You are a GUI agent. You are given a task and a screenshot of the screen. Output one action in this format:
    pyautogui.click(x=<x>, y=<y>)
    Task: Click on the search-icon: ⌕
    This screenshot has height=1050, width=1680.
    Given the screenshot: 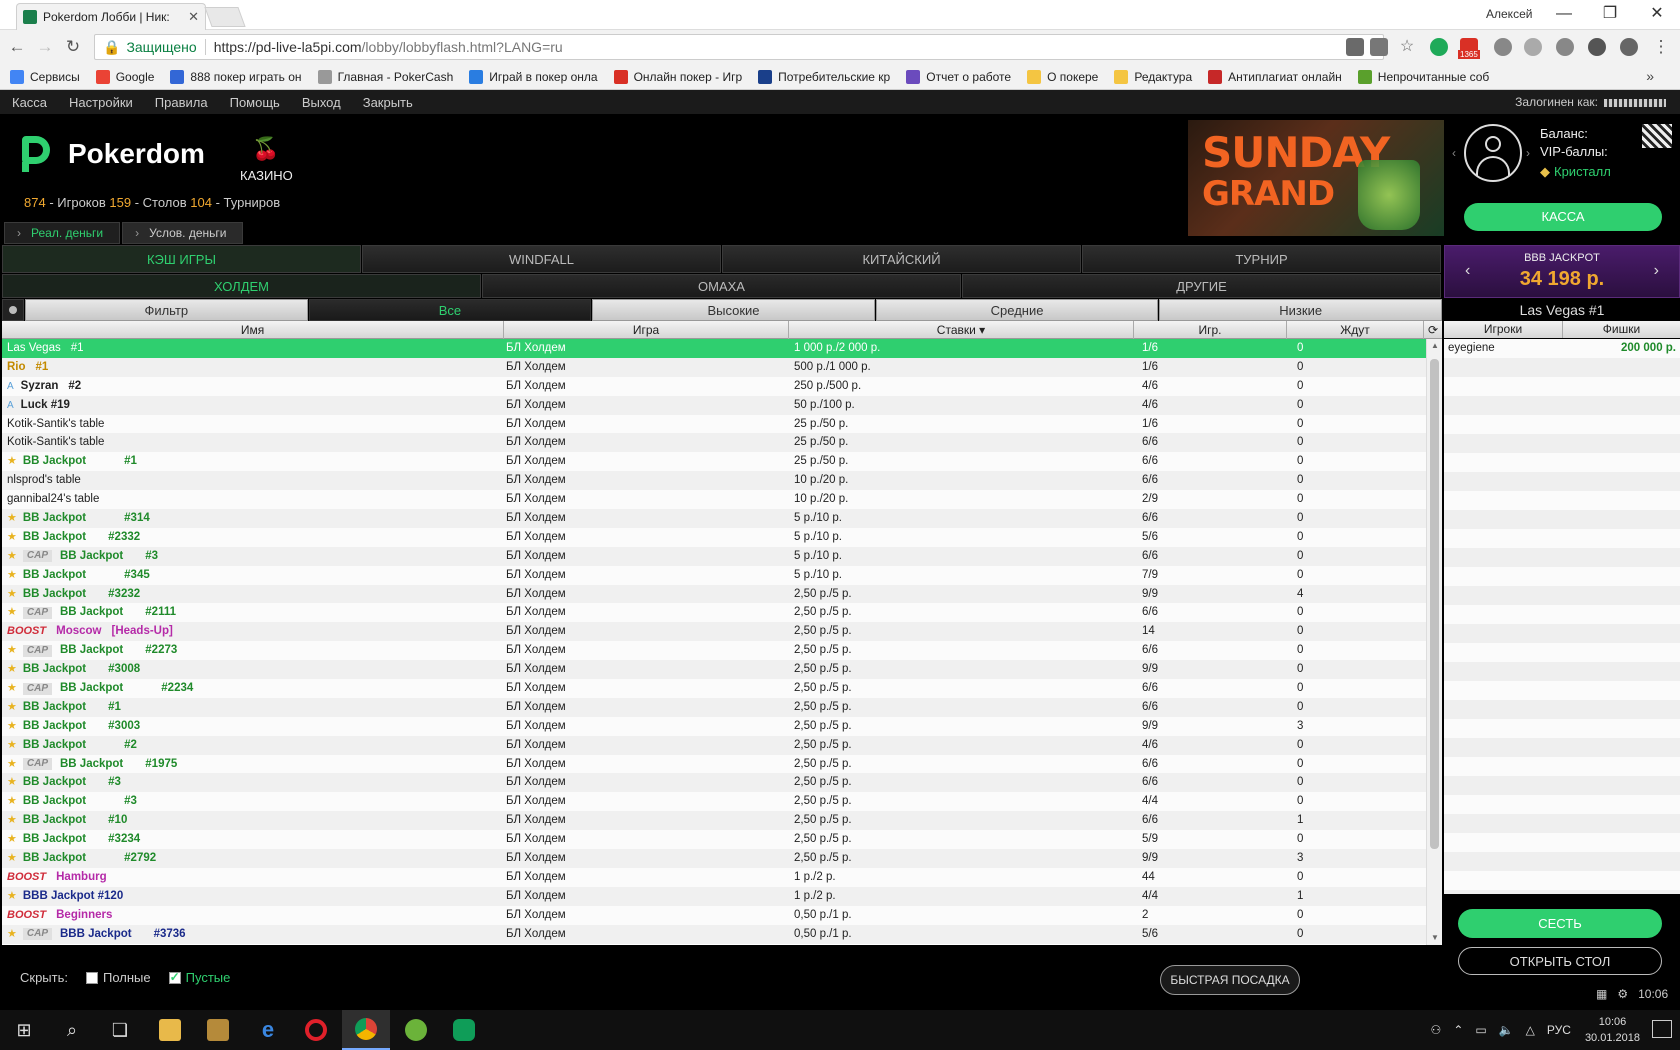 What is the action you would take?
    pyautogui.click(x=72, y=1030)
    